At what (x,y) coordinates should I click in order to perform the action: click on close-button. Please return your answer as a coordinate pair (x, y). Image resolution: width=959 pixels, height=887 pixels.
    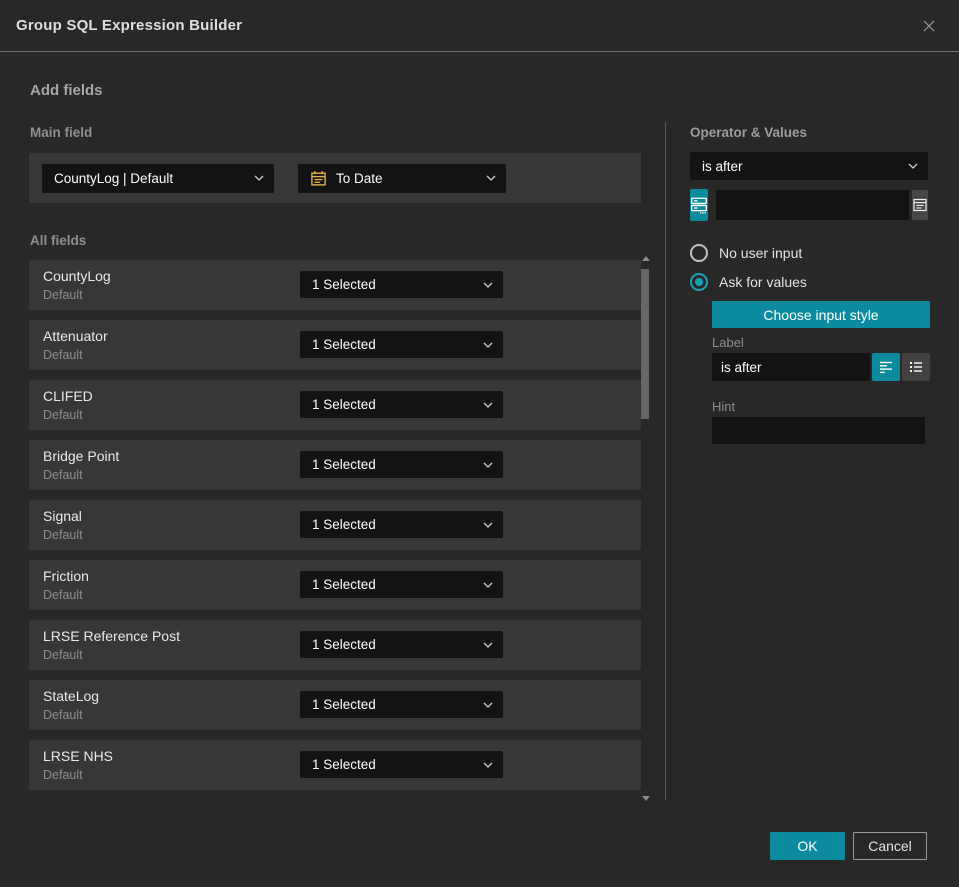
    Looking at the image, I should click on (929, 26).